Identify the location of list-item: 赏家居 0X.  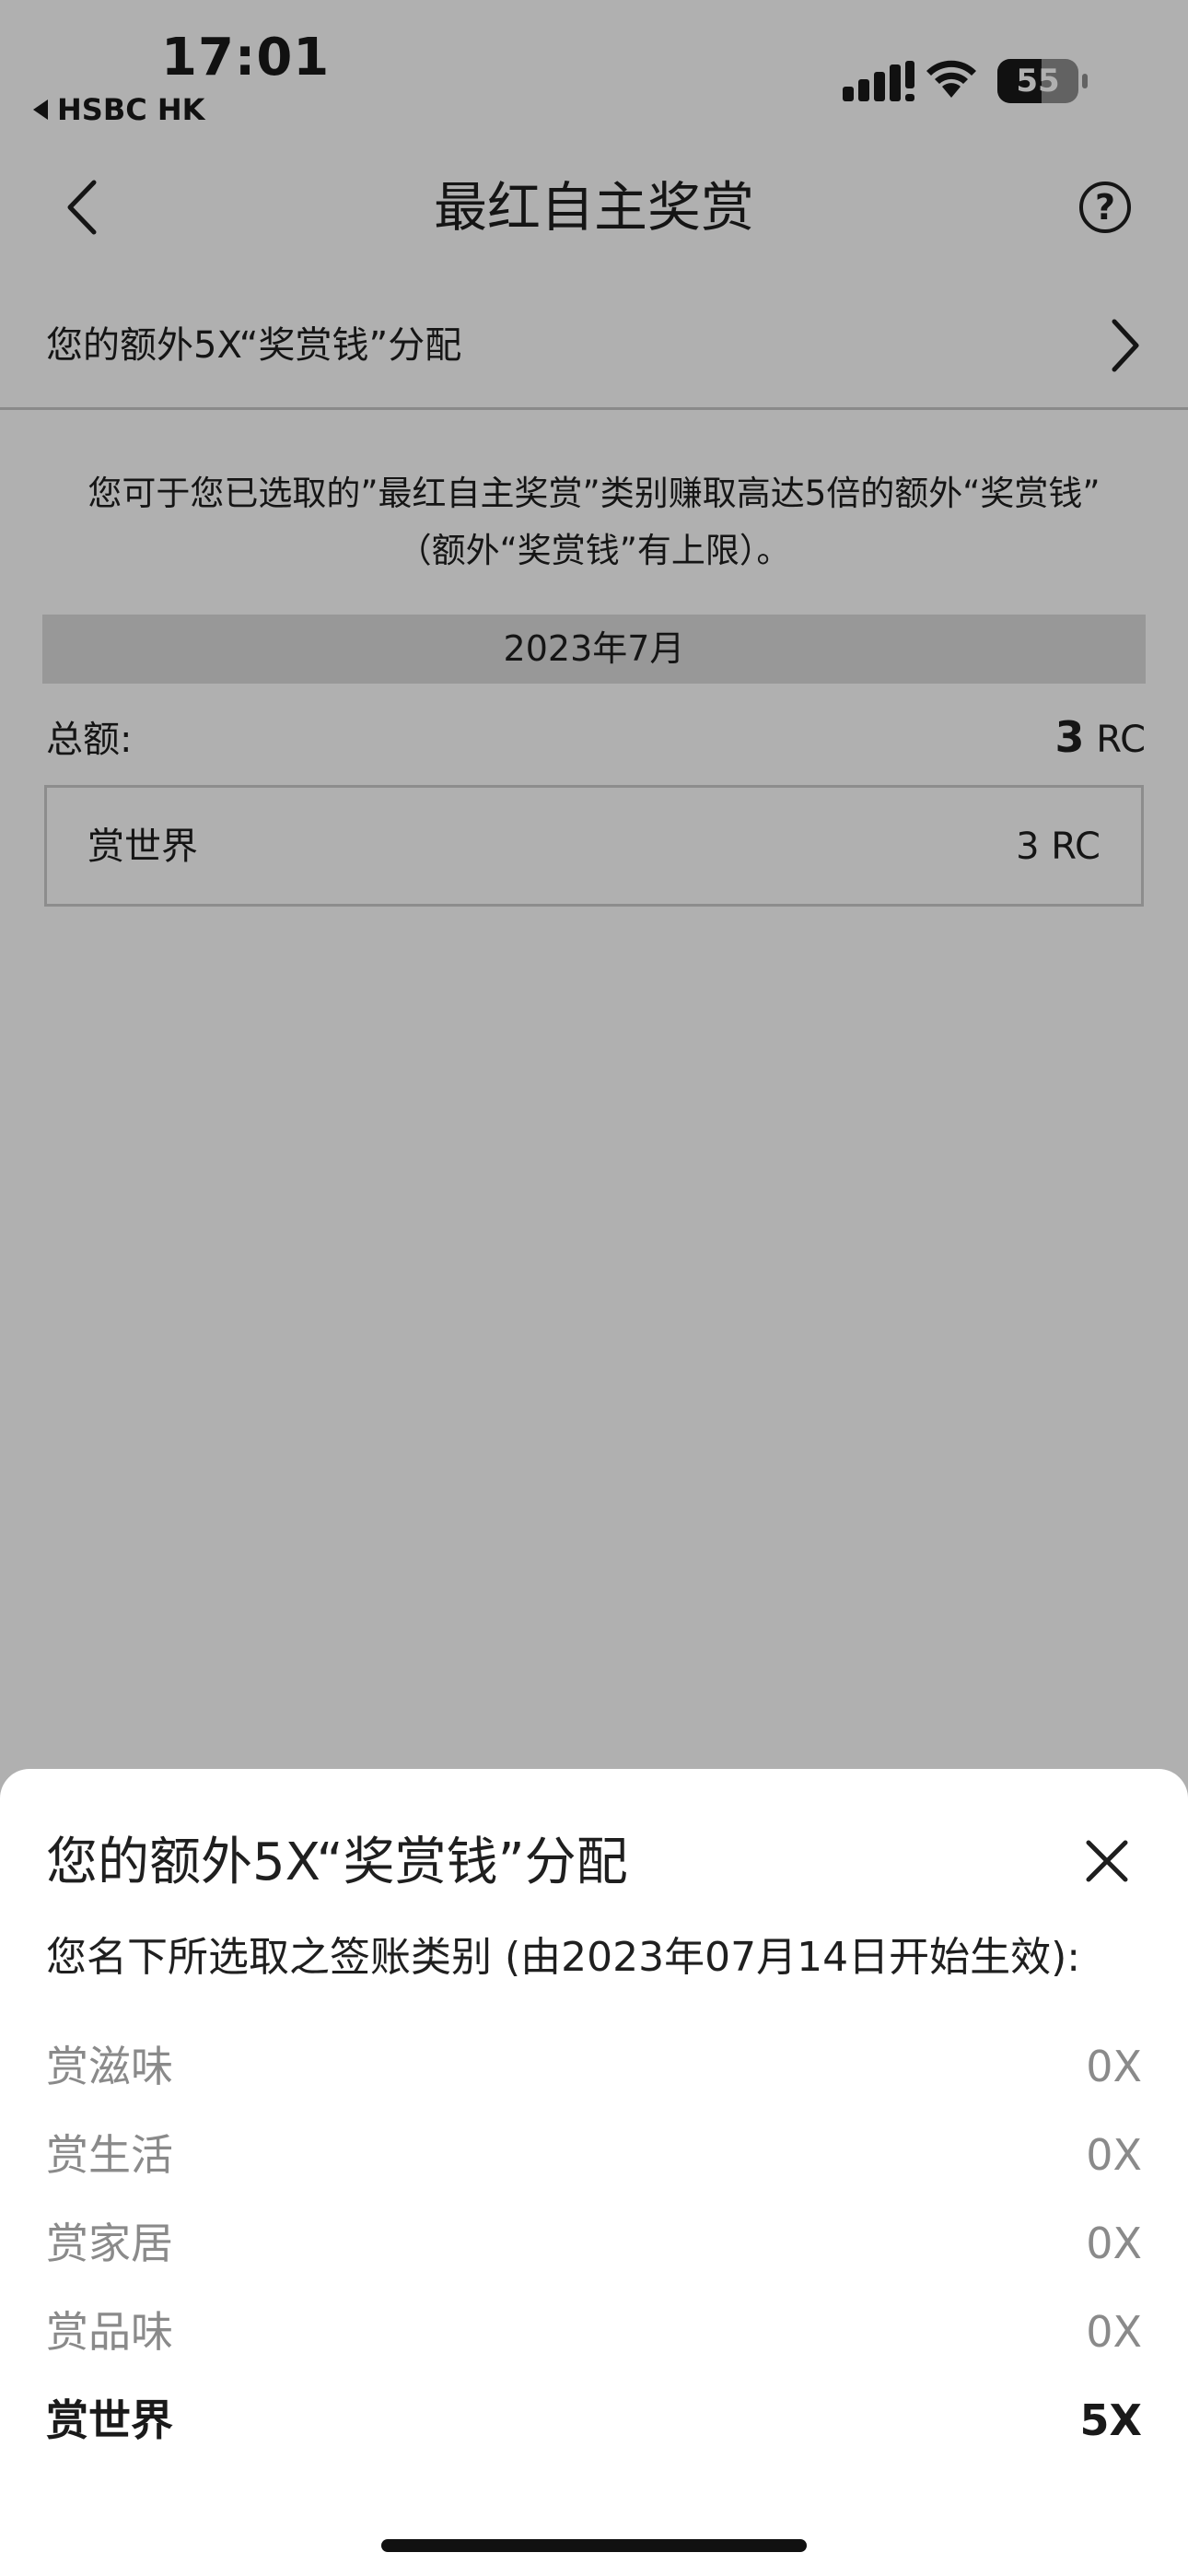
(594, 2244).